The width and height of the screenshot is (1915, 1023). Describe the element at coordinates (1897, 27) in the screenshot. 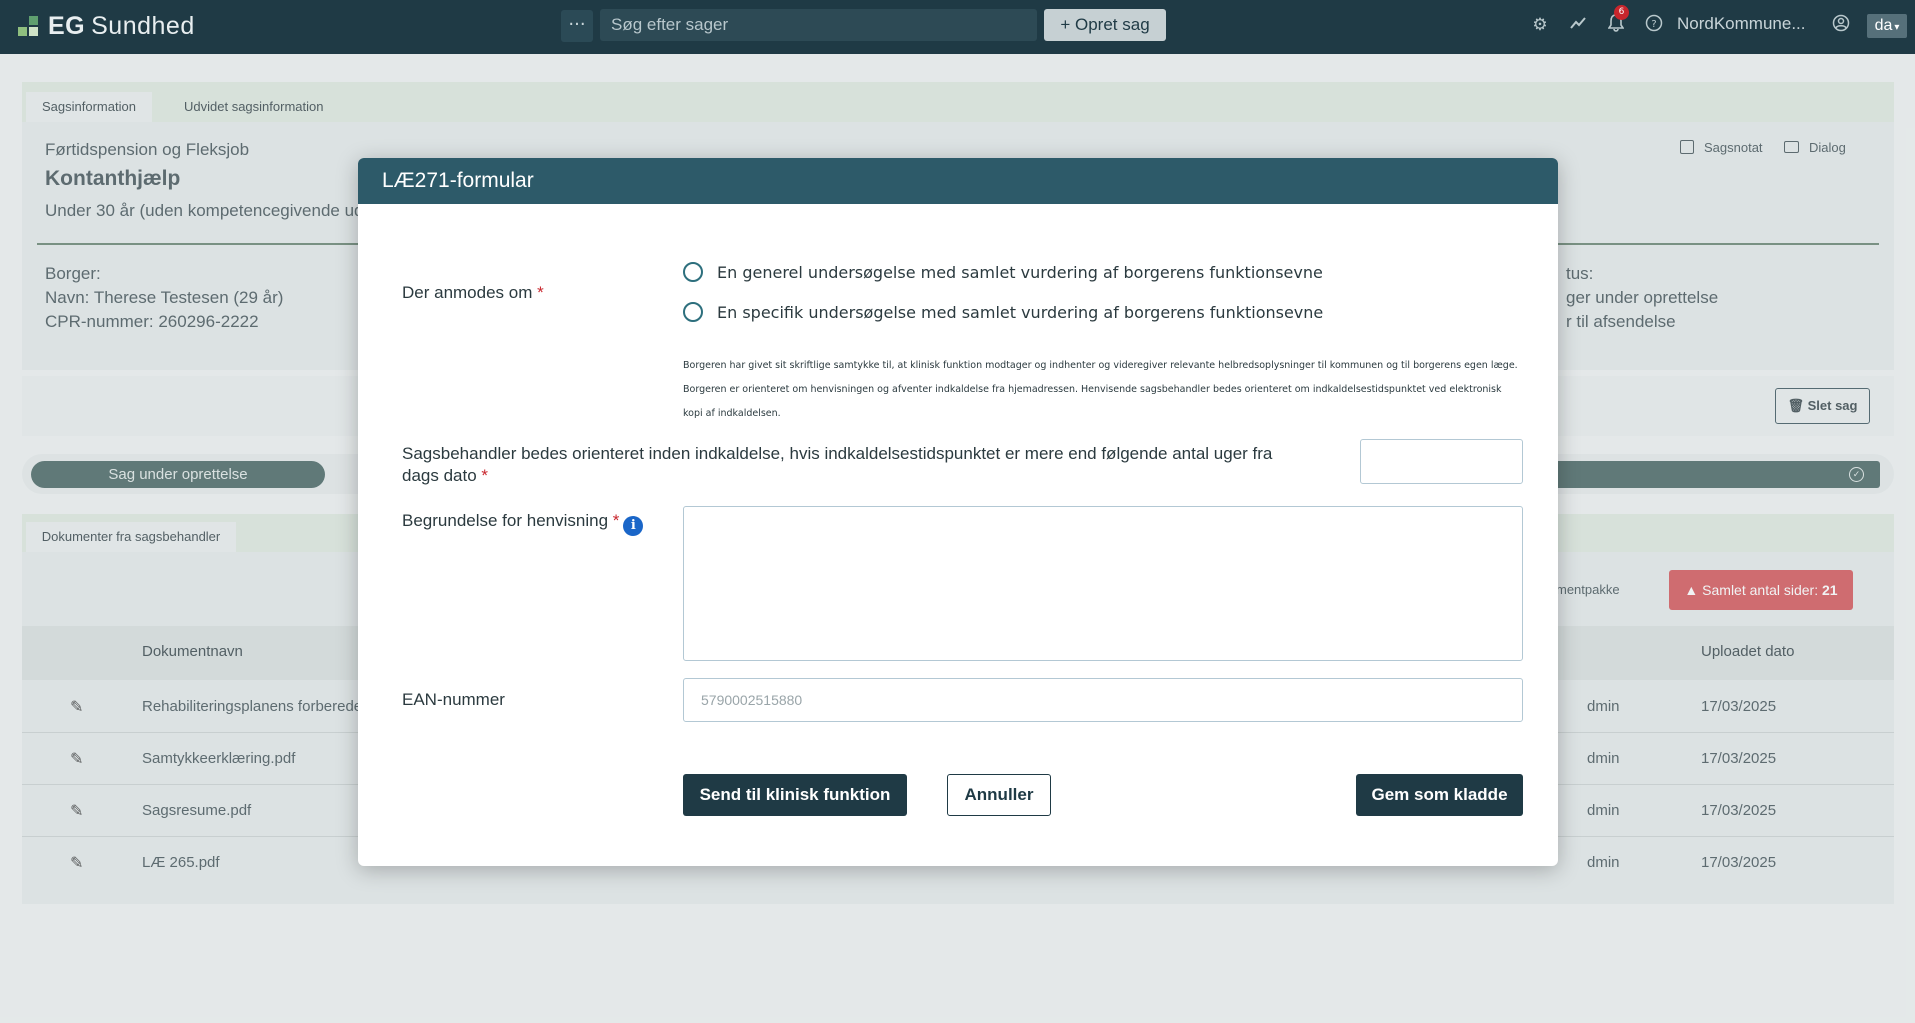

I see `chevron-down-icon: ▾` at that location.